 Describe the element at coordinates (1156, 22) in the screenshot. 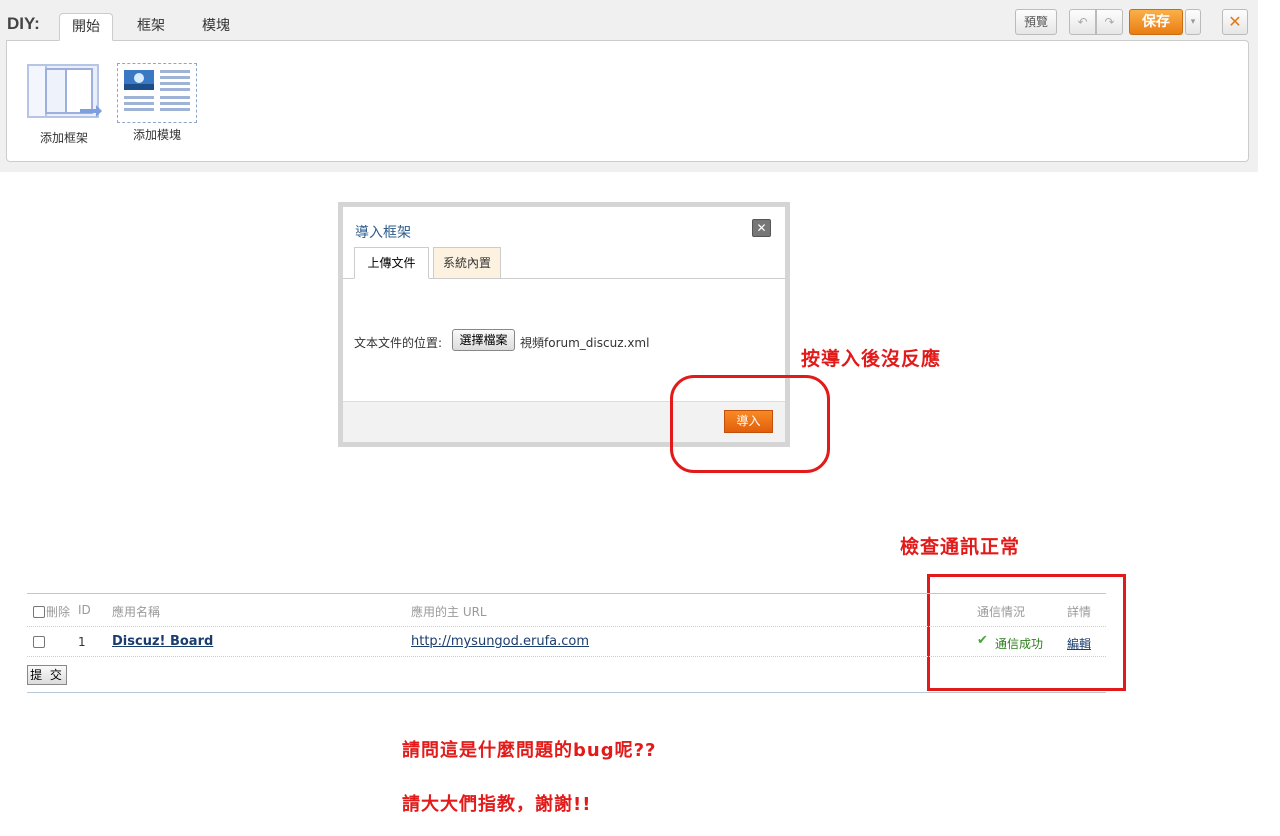

I see `save-button: 保存` at that location.